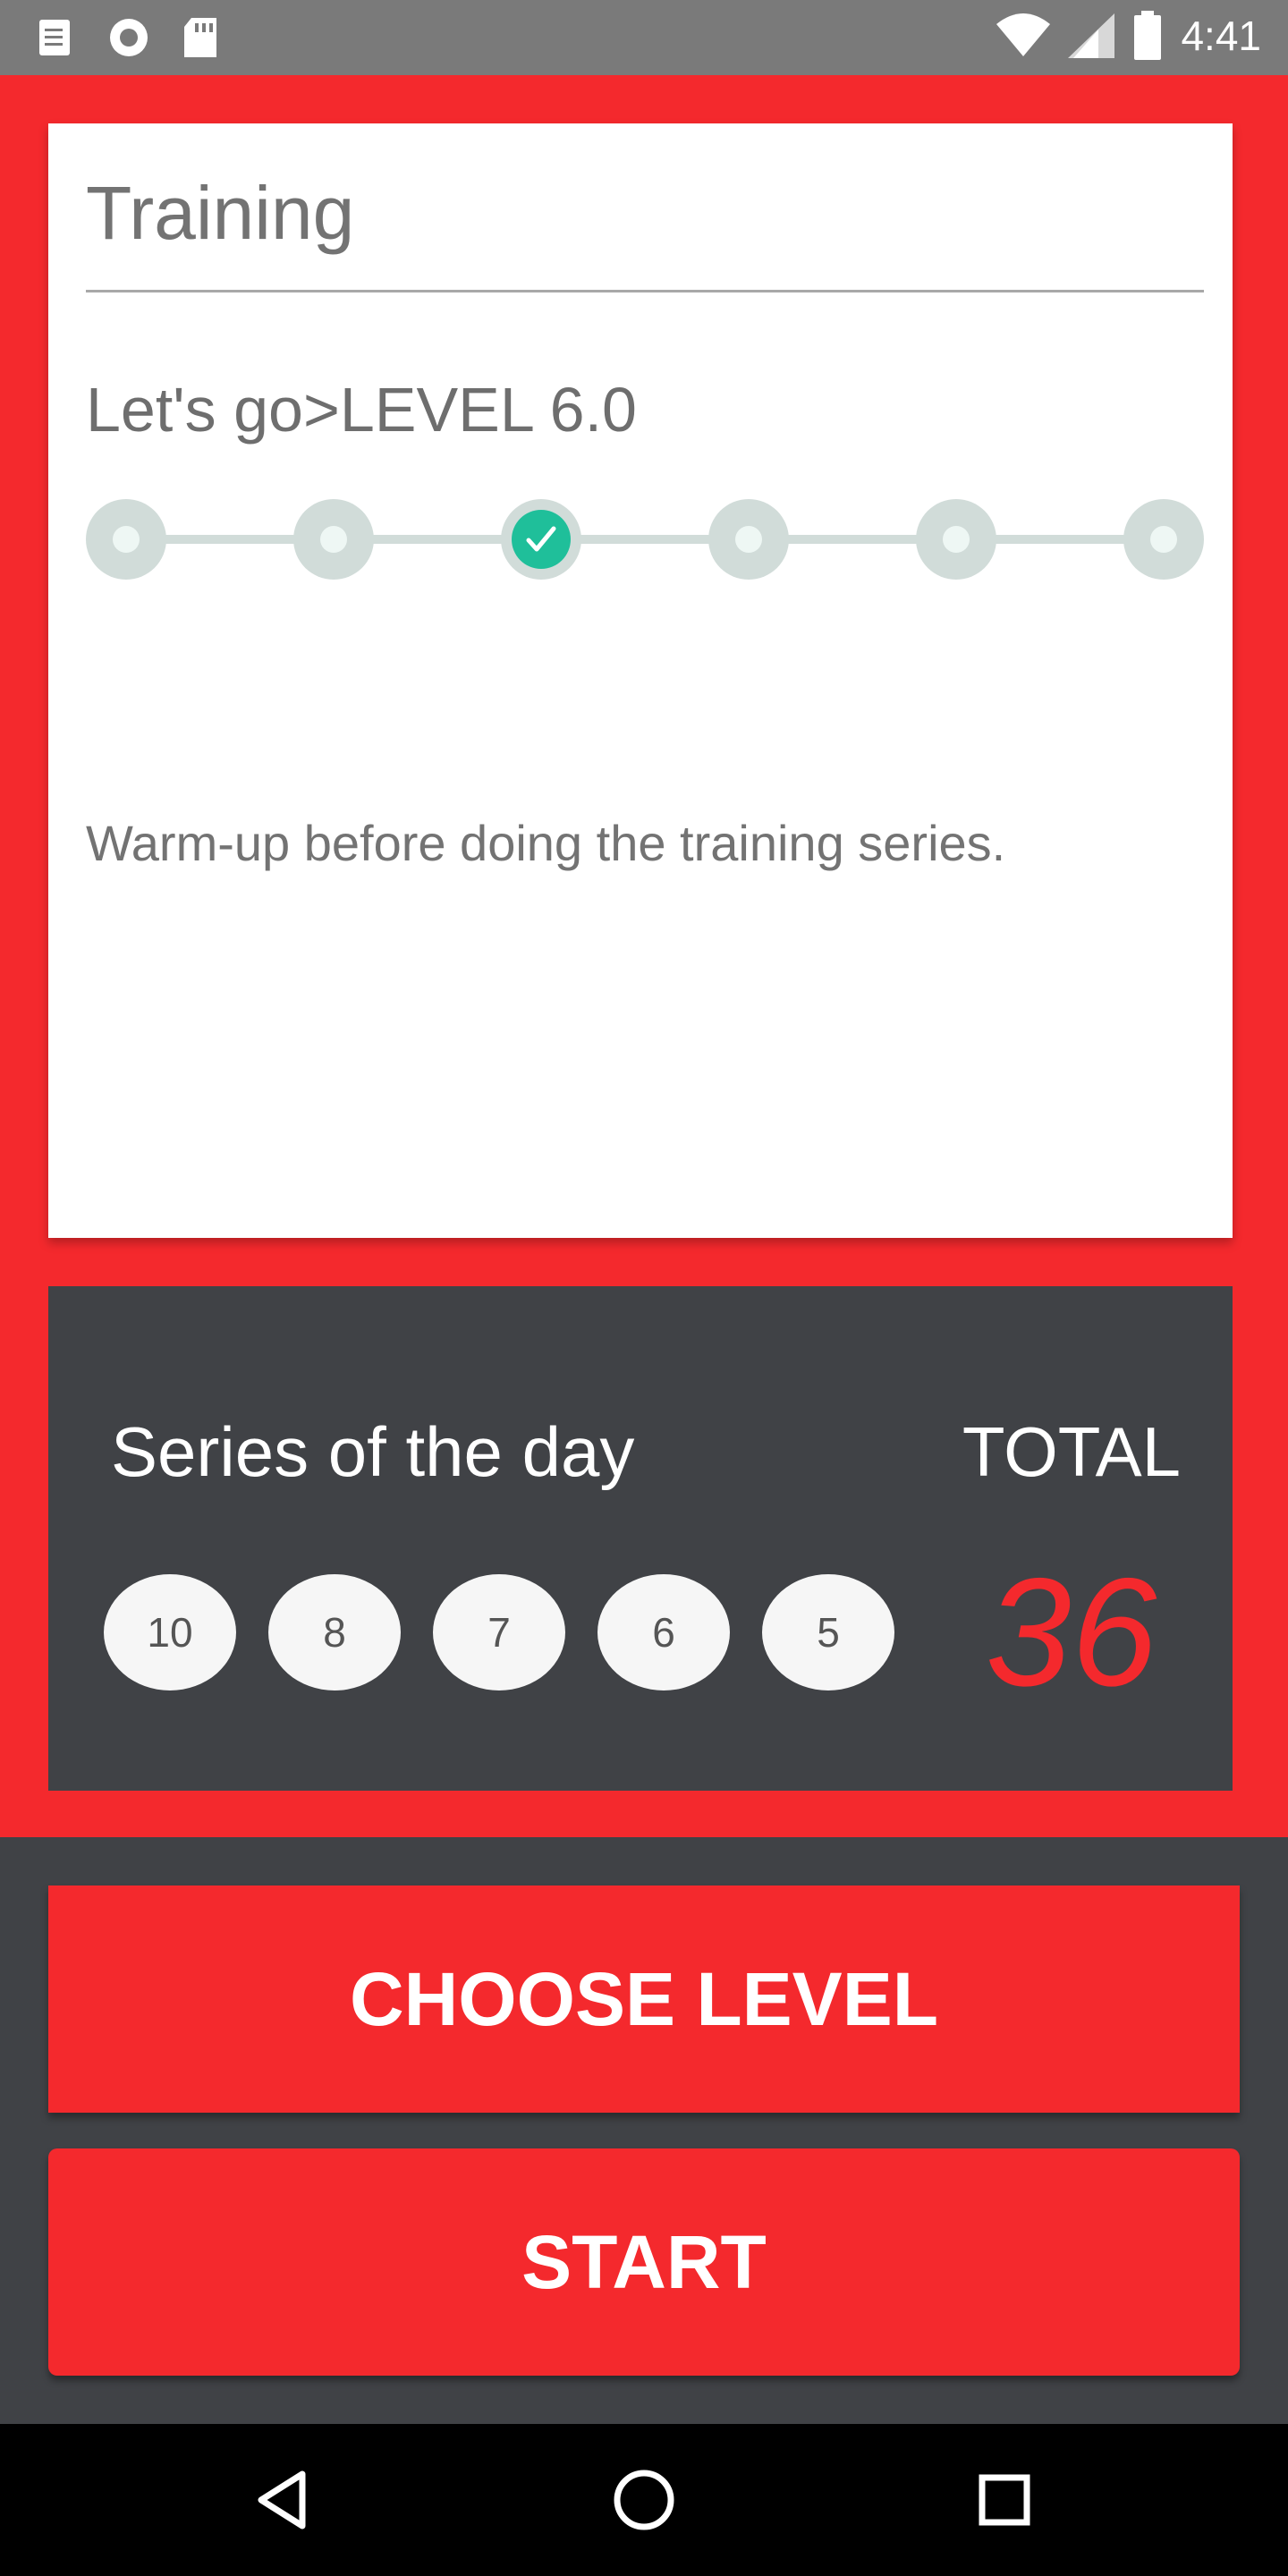  Describe the element at coordinates (373, 1451) in the screenshot. I see `series-title: Series of the day` at that location.